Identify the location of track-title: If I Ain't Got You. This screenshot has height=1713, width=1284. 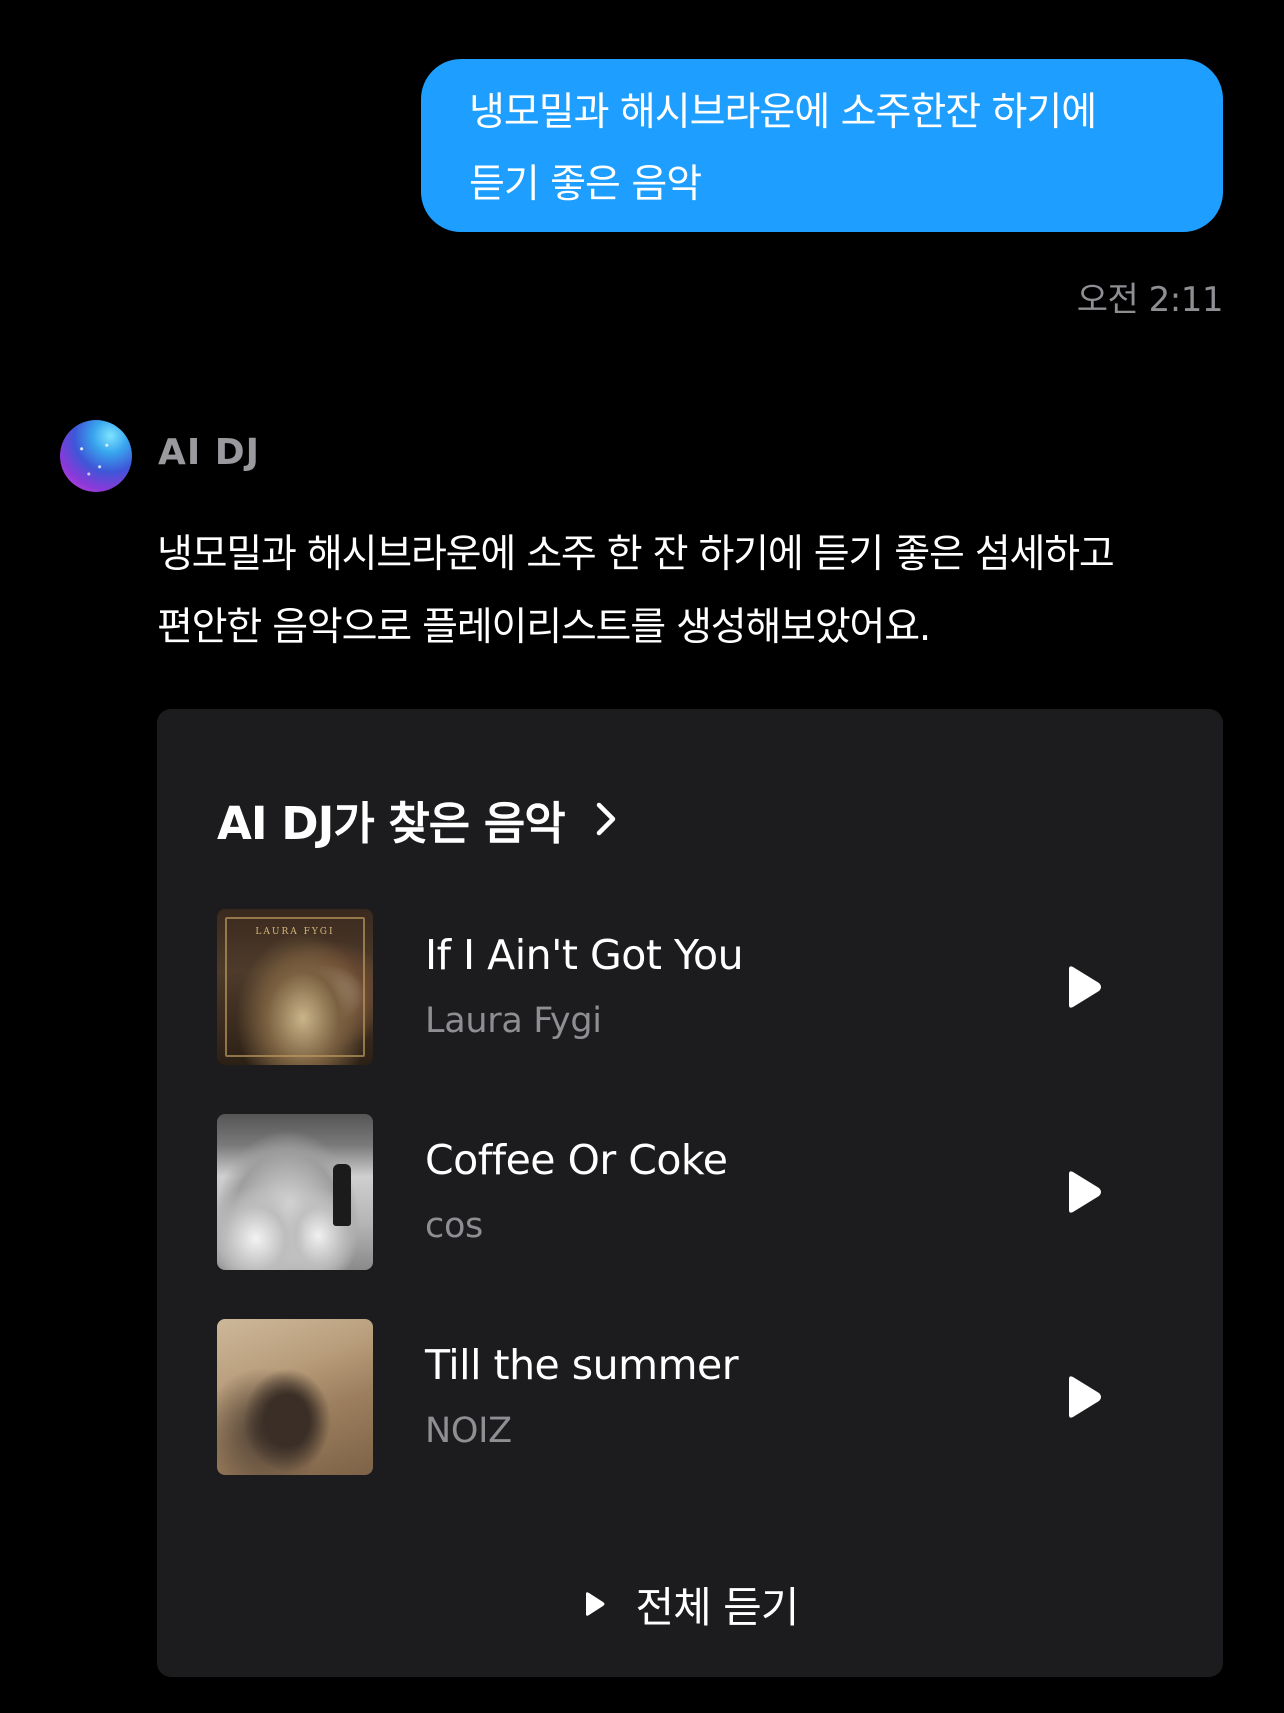
(584, 955).